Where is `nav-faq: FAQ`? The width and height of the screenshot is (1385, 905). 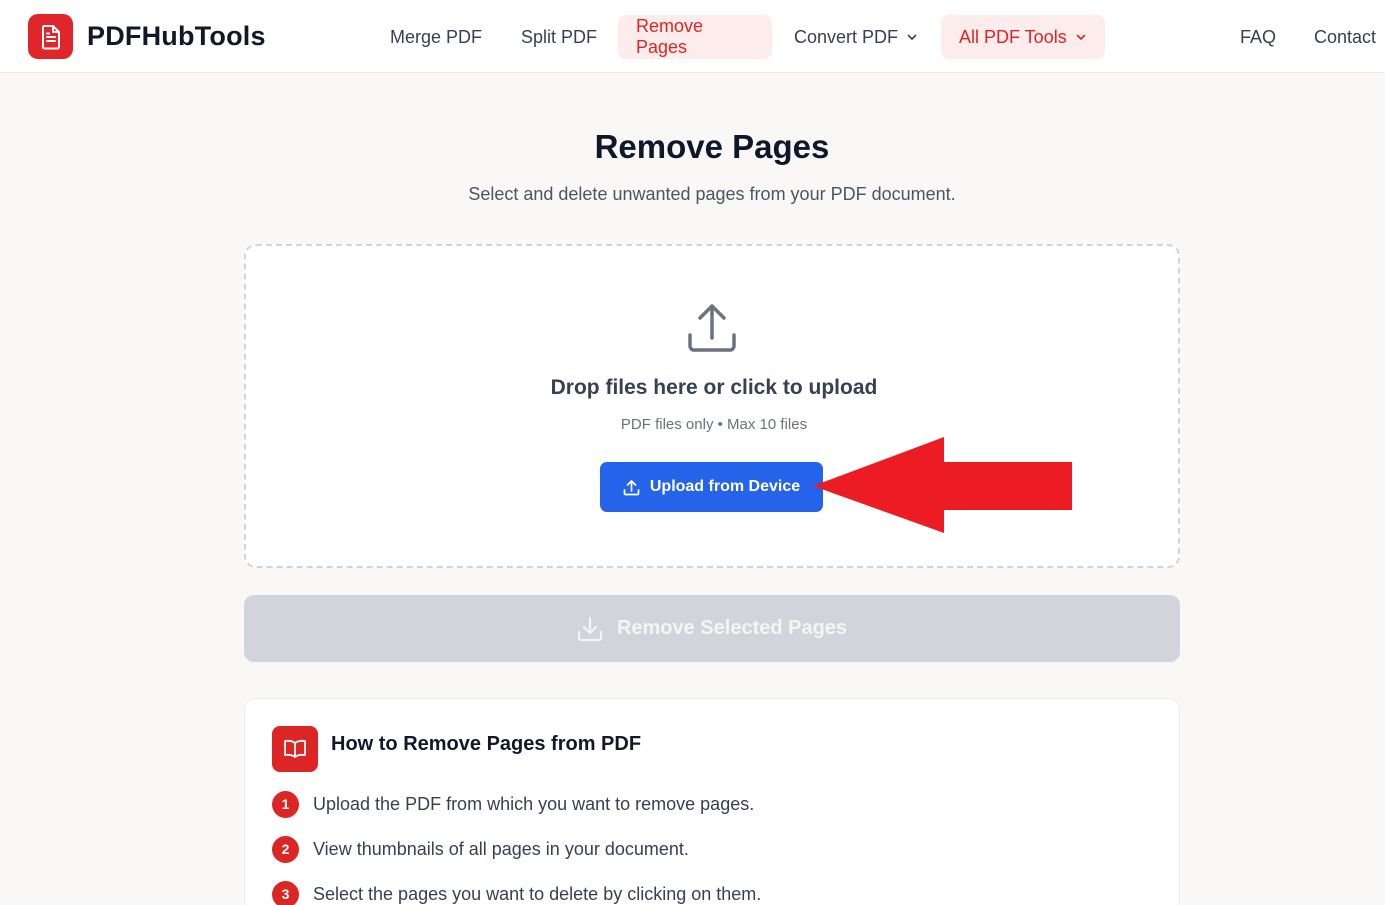
nav-faq: FAQ is located at coordinates (1258, 37).